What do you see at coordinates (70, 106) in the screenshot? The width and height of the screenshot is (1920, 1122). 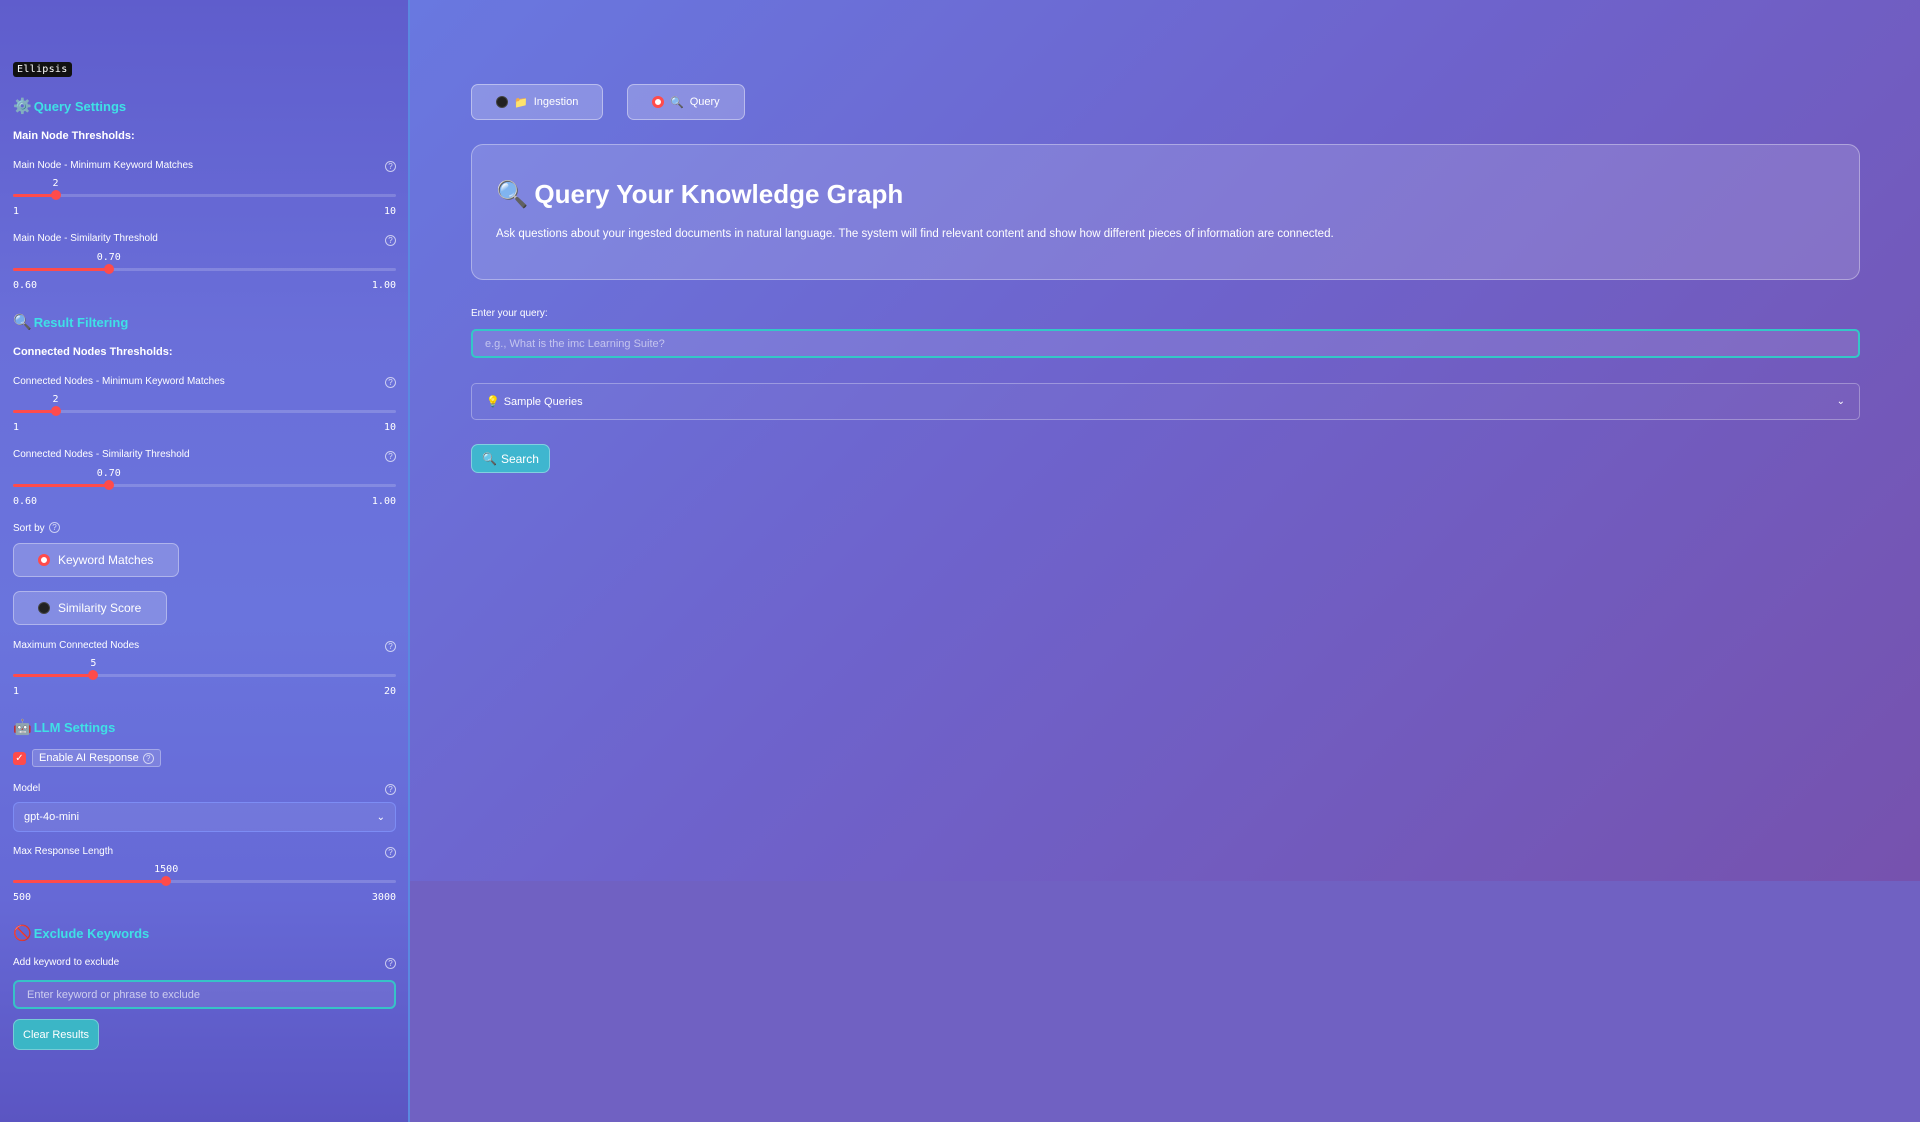 I see `query-settings-heading: ⚙️ Query Settings` at bounding box center [70, 106].